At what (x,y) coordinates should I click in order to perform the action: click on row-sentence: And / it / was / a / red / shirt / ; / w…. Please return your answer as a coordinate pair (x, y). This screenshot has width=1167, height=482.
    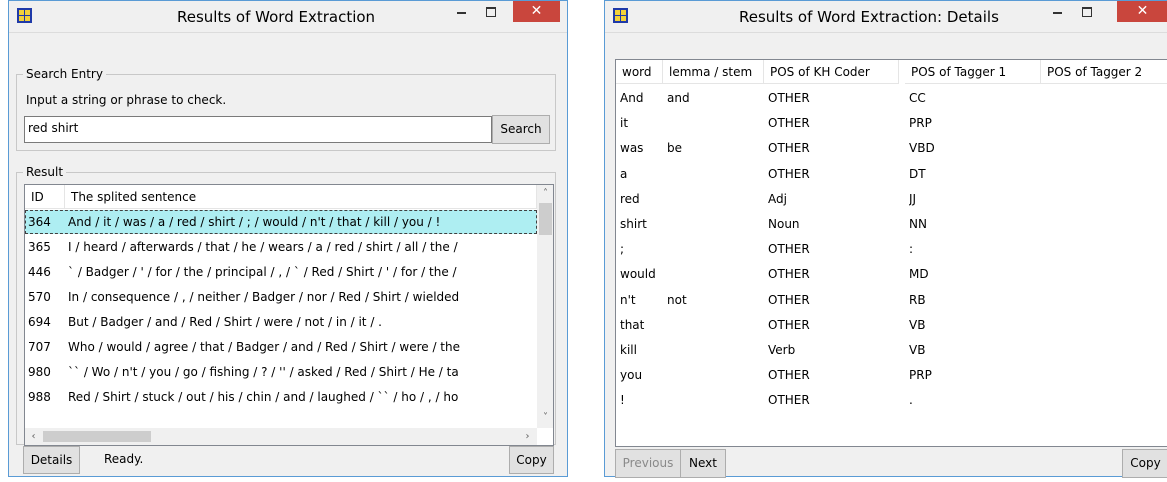
    Looking at the image, I should click on (254, 222).